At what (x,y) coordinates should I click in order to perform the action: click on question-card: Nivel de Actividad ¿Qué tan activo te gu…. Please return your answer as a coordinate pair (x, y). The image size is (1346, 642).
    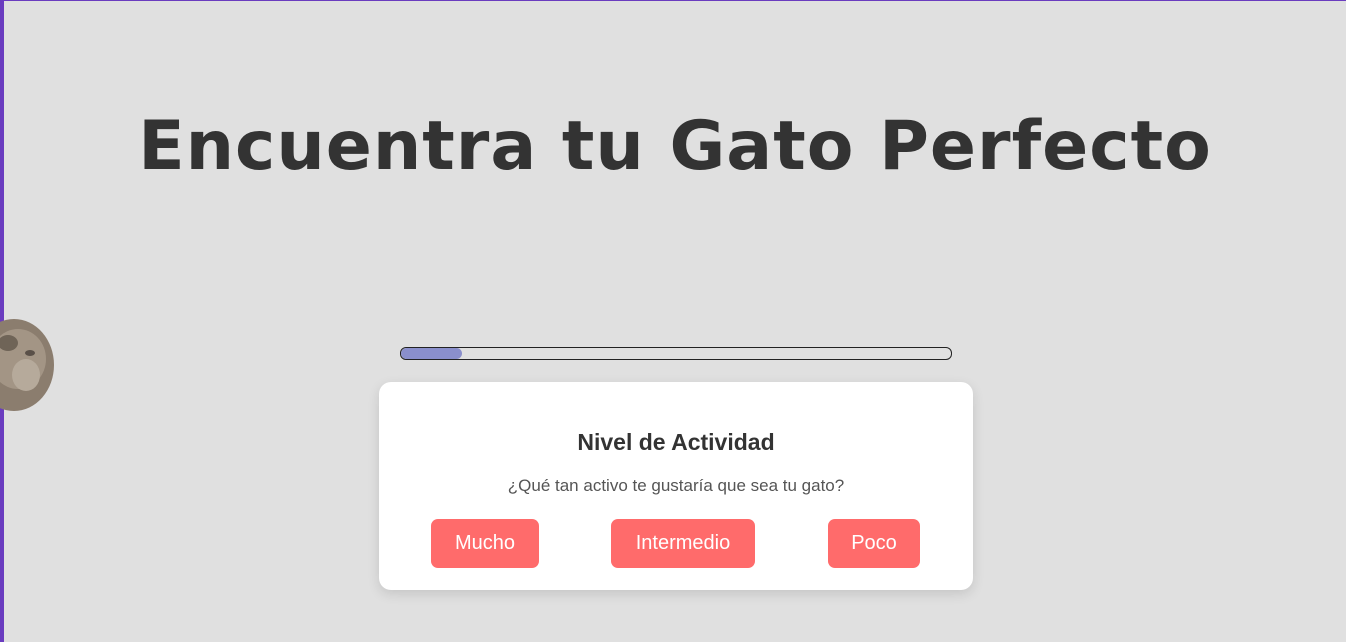
    Looking at the image, I should click on (676, 486).